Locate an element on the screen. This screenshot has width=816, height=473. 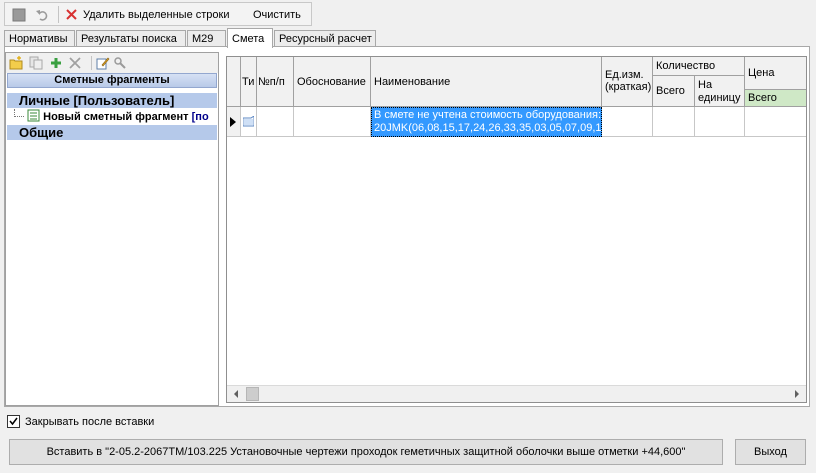
close-after-insert-label: Закрывать после вставки is located at coordinates (90, 421).